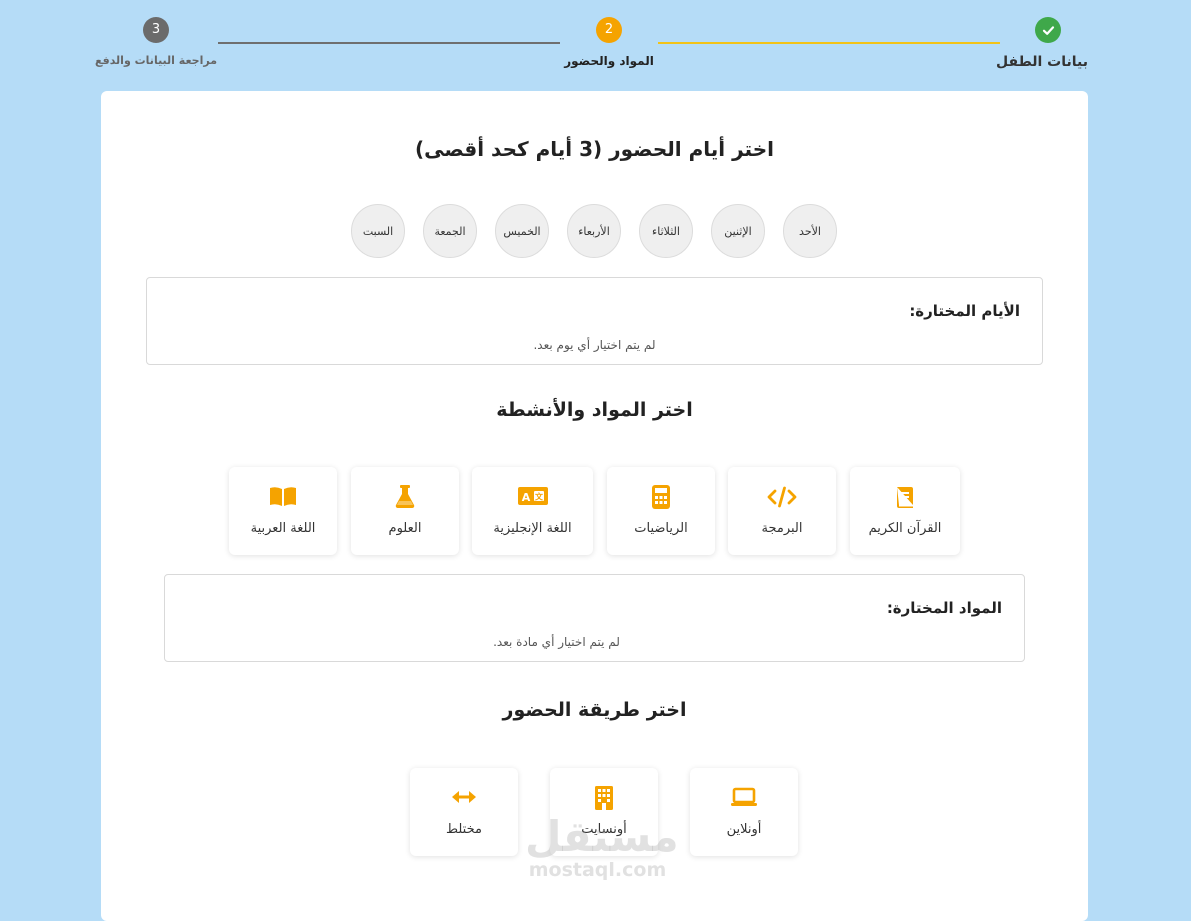 This screenshot has height=921, width=1191. What do you see at coordinates (594, 410) in the screenshot?
I see `subjects-section-title: اختر المواد والأنشطة` at bounding box center [594, 410].